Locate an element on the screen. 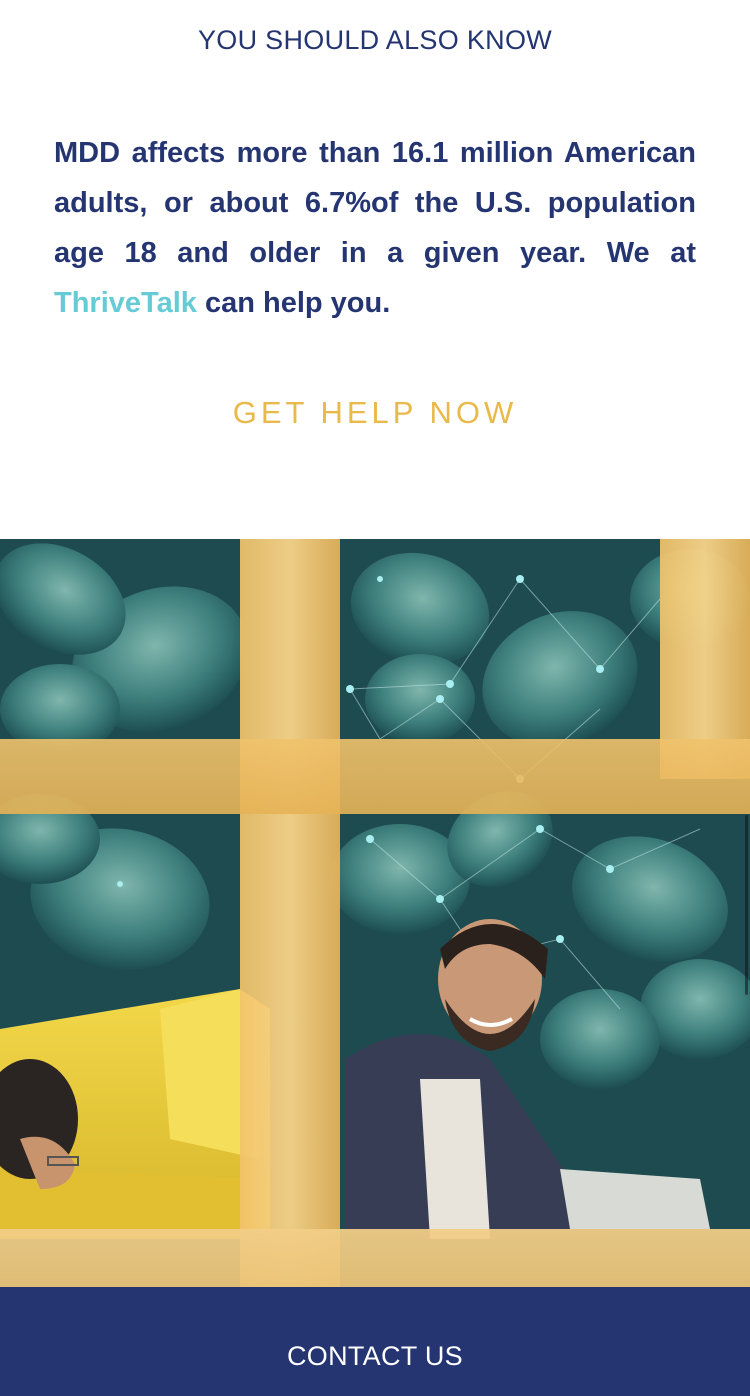 This screenshot has height=1396, width=750. section-heading: YOU SHOULD ALSO KNOW is located at coordinates (375, 40).